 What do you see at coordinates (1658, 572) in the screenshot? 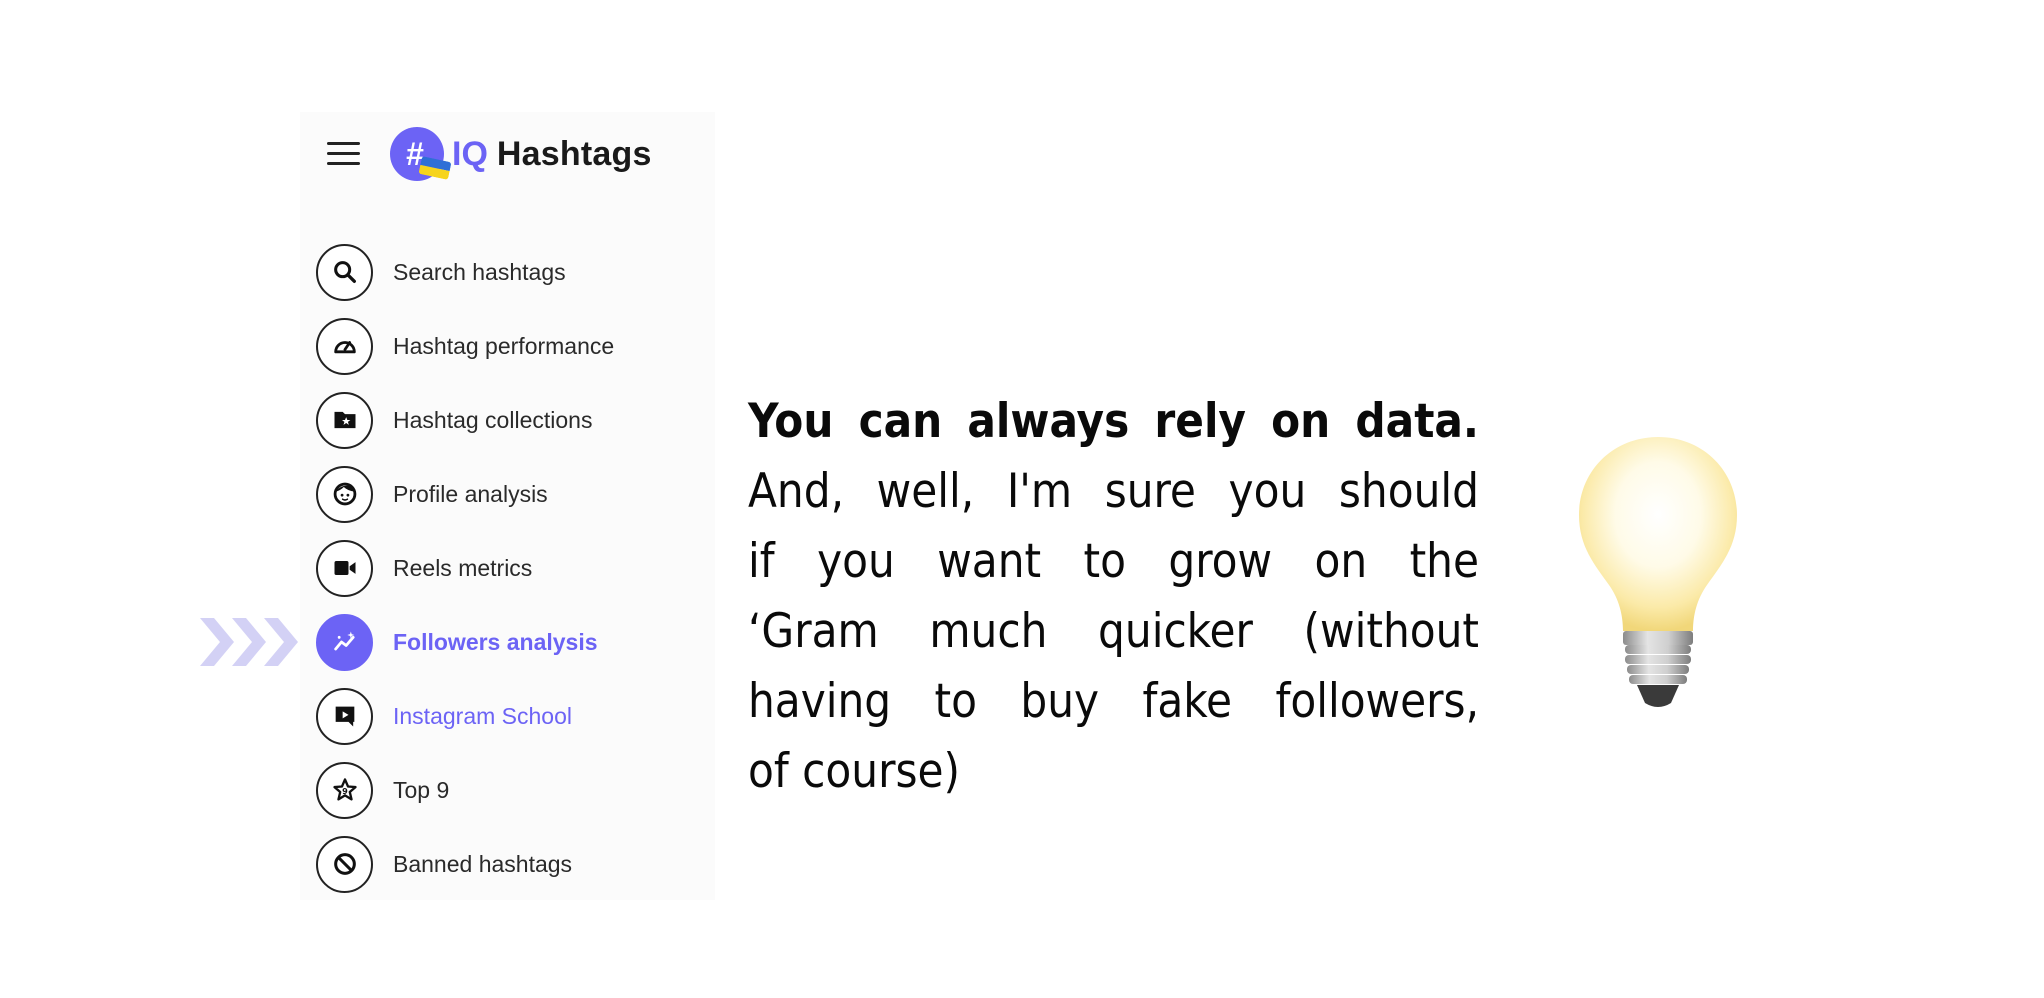
I see `lightbulb-icon` at bounding box center [1658, 572].